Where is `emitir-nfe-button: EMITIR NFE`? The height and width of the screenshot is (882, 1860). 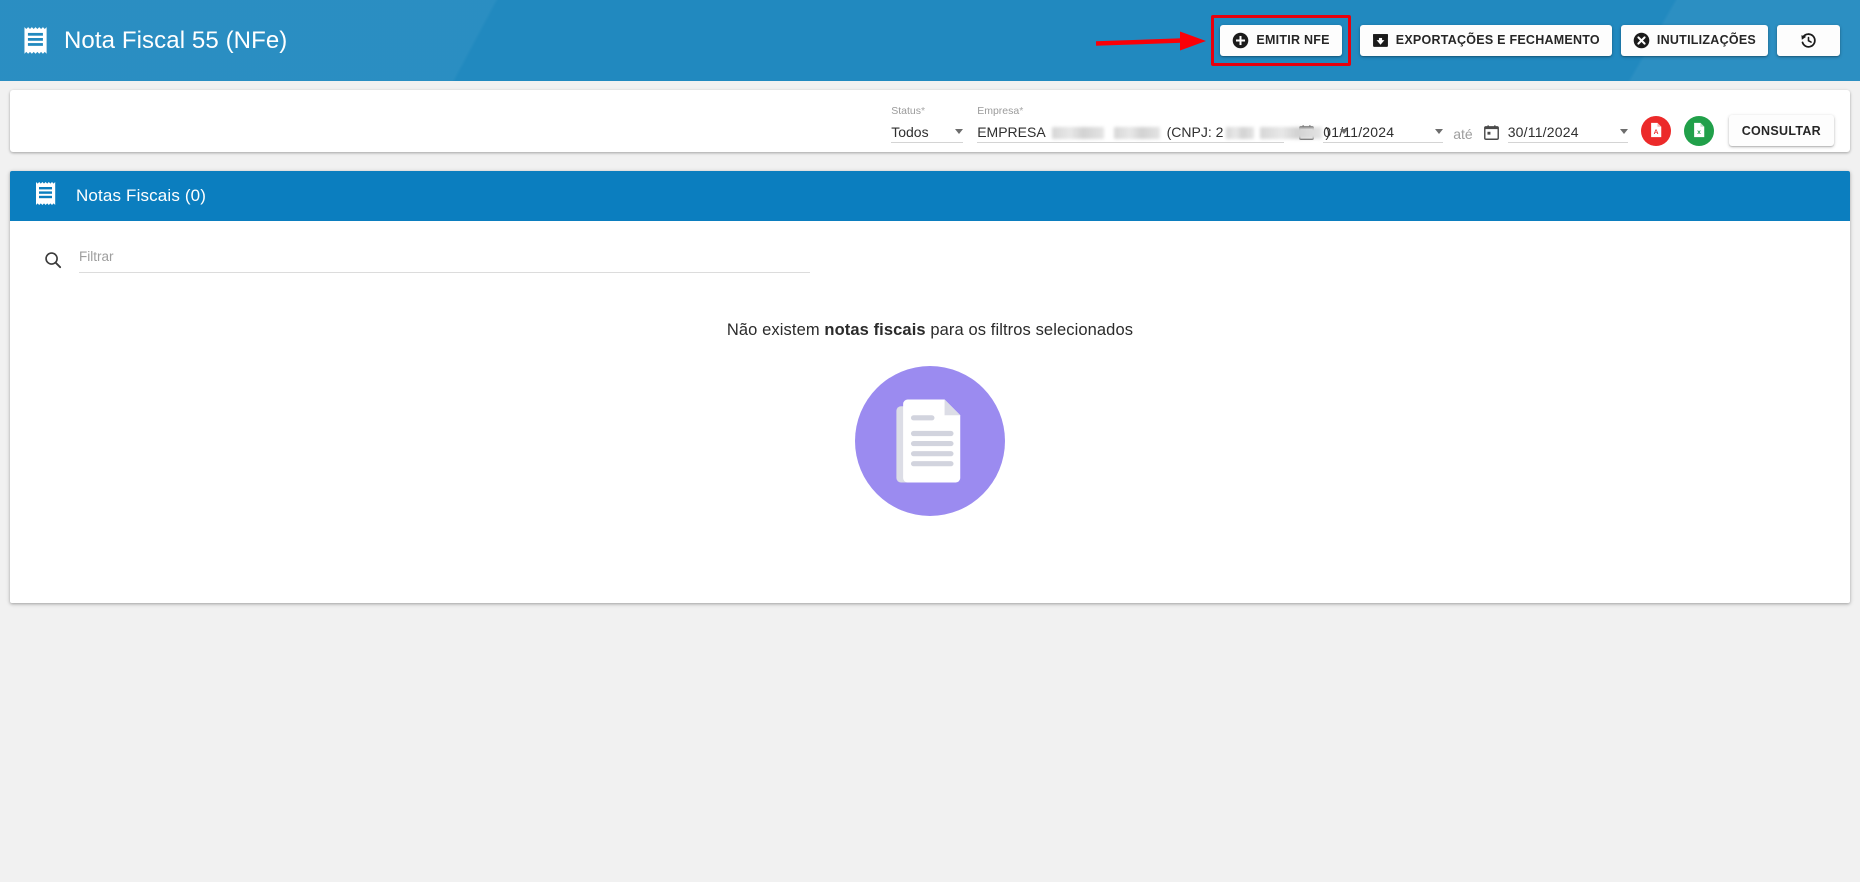
emitir-nfe-button: EMITIR NFE is located at coordinates (1281, 40).